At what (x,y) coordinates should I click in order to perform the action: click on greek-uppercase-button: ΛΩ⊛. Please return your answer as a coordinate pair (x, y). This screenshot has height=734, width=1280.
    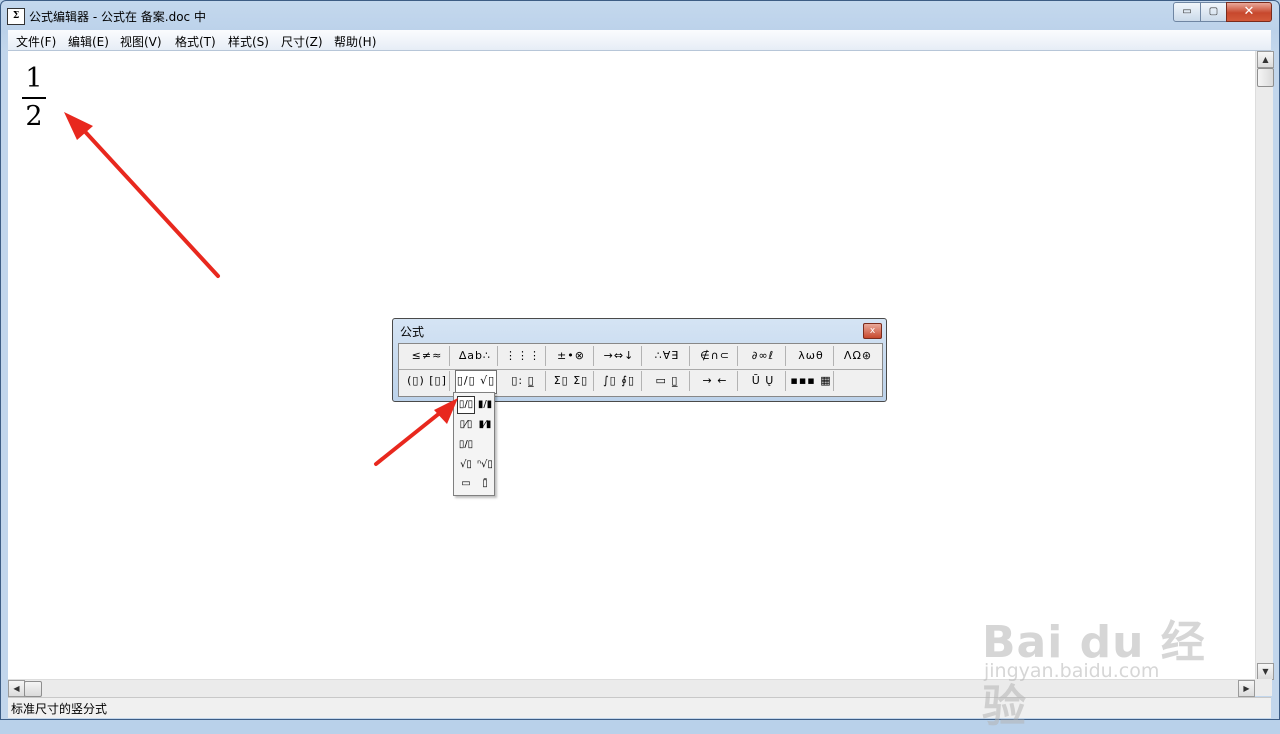
    Looking at the image, I should click on (858, 356).